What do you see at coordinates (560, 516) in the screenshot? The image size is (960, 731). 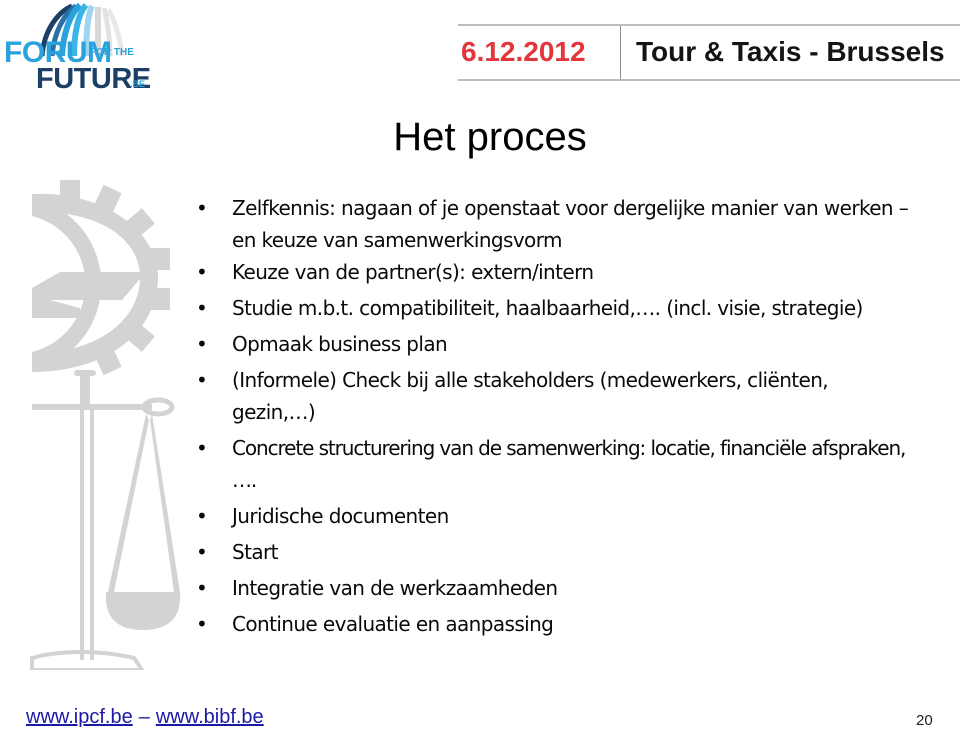 I see `list-item: • Juridische documenten` at bounding box center [560, 516].